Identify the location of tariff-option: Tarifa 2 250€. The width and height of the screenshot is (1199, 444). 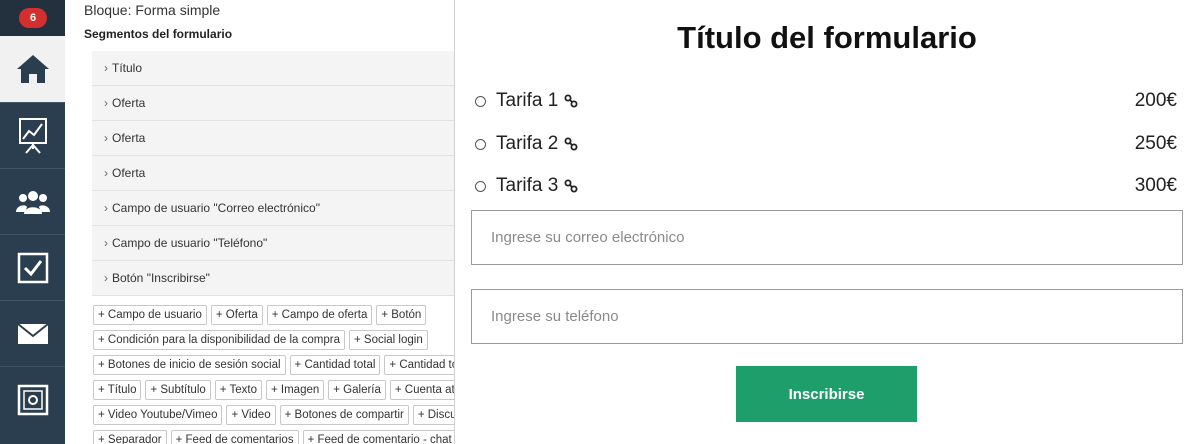
(826, 144).